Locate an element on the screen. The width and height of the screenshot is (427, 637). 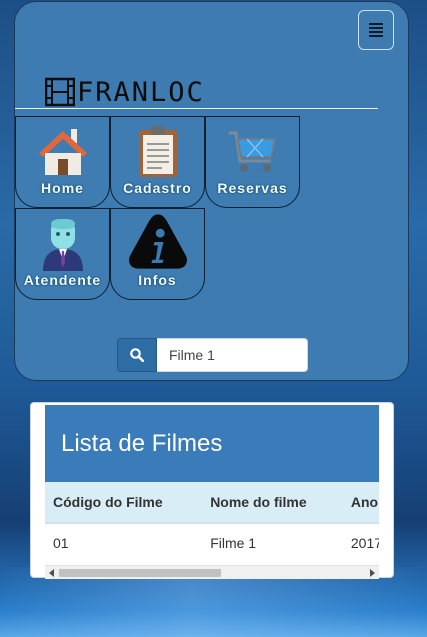
tile-home: Home is located at coordinates (62, 162).